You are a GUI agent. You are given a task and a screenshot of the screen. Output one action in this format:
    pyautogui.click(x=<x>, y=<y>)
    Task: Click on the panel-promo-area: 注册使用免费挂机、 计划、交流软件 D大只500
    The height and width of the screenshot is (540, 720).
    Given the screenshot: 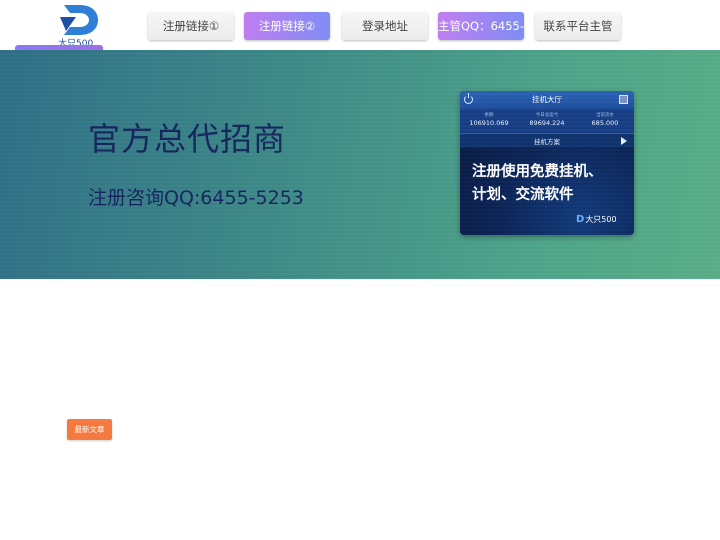 What is the action you would take?
    pyautogui.click(x=547, y=191)
    